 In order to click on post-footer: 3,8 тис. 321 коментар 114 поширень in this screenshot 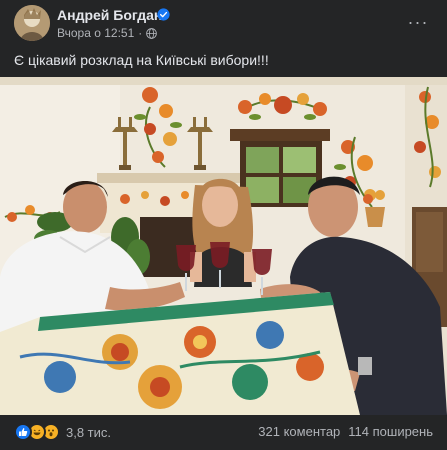, I will do `click(223, 432)`.